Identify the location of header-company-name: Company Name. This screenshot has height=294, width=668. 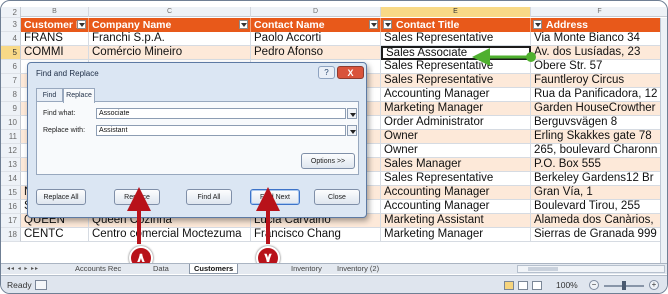
(170, 25).